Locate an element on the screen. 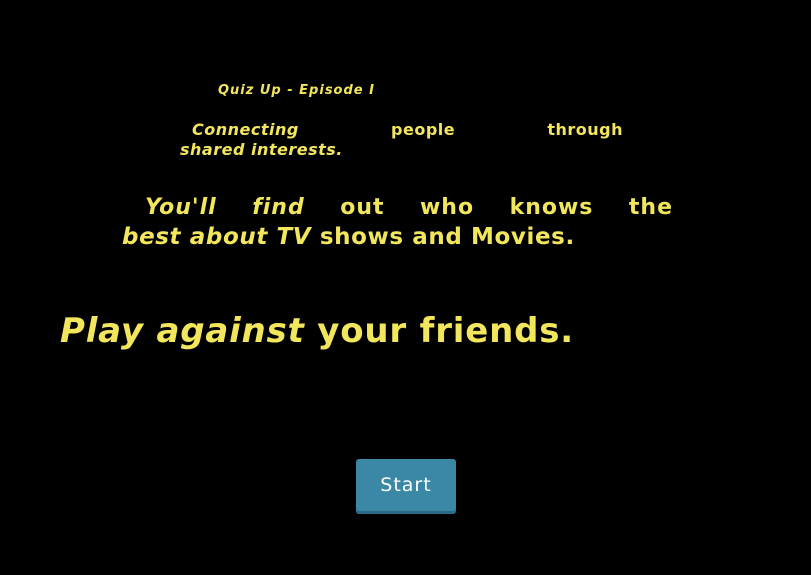 The width and height of the screenshot is (811, 575). crawl-word: knows is located at coordinates (551, 207).